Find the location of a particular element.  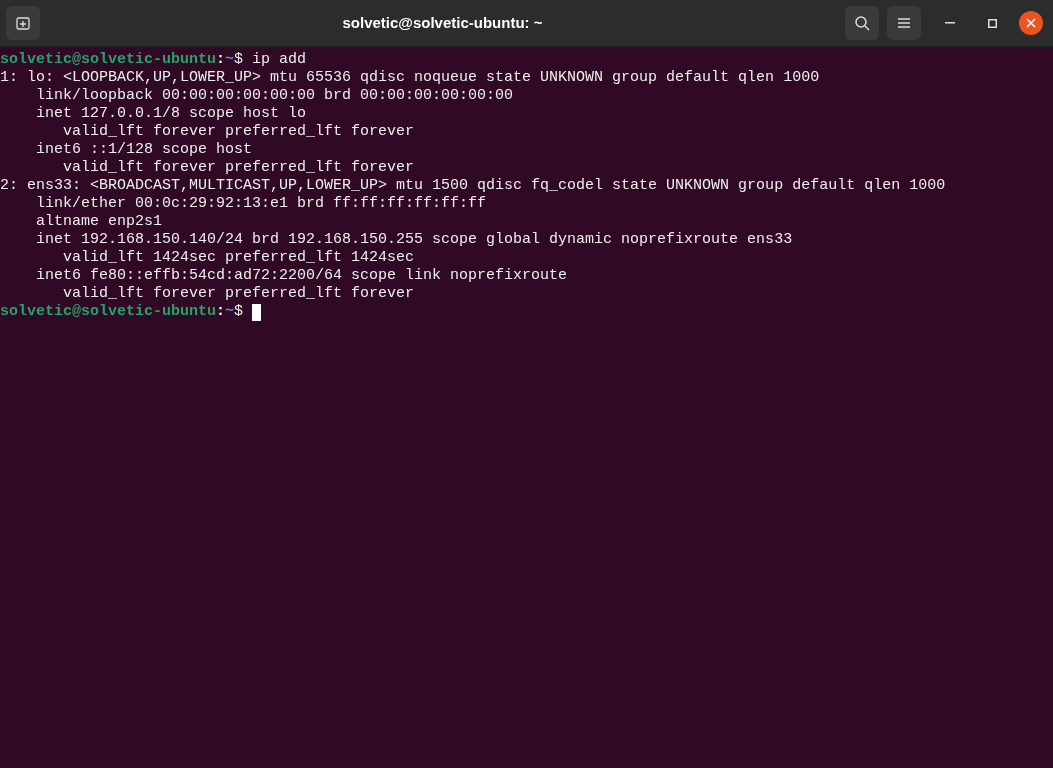

output-line: inet 127.0.0.1/8 scope host lo is located at coordinates (171, 114).